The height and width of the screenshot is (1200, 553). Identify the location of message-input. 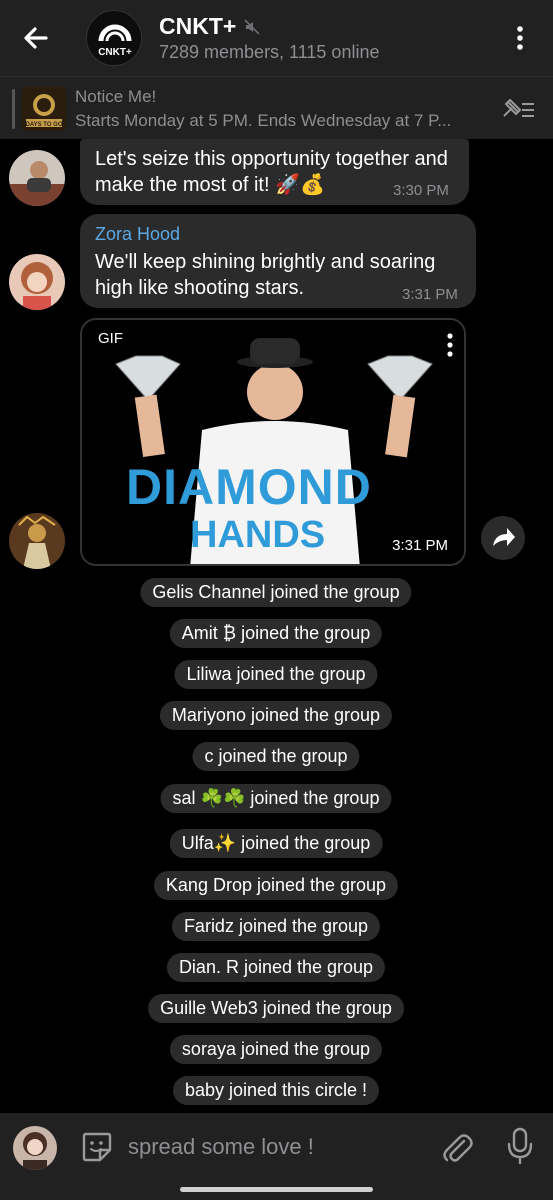
(278, 1147).